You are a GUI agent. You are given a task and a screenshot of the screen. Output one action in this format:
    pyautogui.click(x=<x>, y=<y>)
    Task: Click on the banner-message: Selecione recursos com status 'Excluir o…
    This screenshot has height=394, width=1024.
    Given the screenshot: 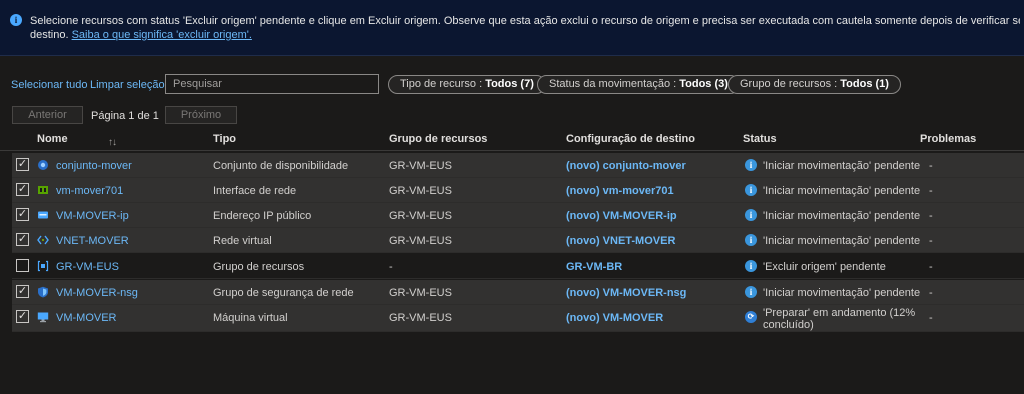 What is the action you would take?
    pyautogui.click(x=525, y=28)
    